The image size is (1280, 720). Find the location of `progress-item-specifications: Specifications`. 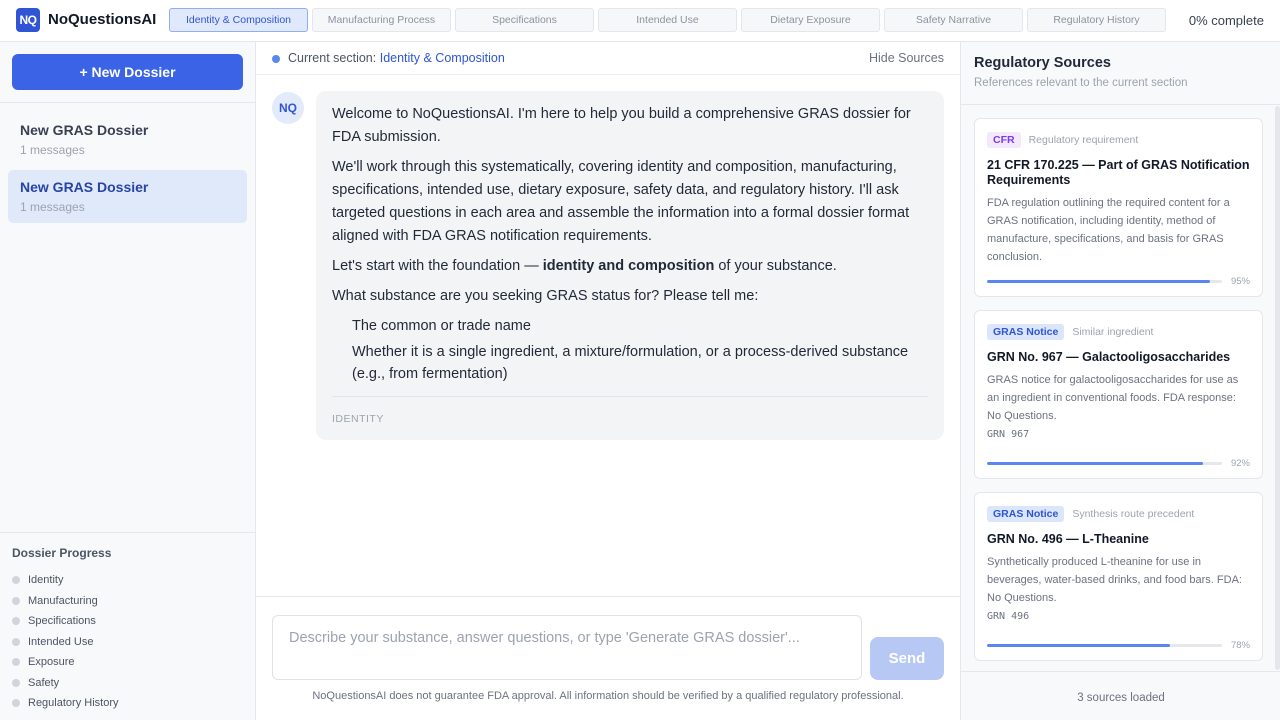

progress-item-specifications: Specifications is located at coordinates (127, 621).